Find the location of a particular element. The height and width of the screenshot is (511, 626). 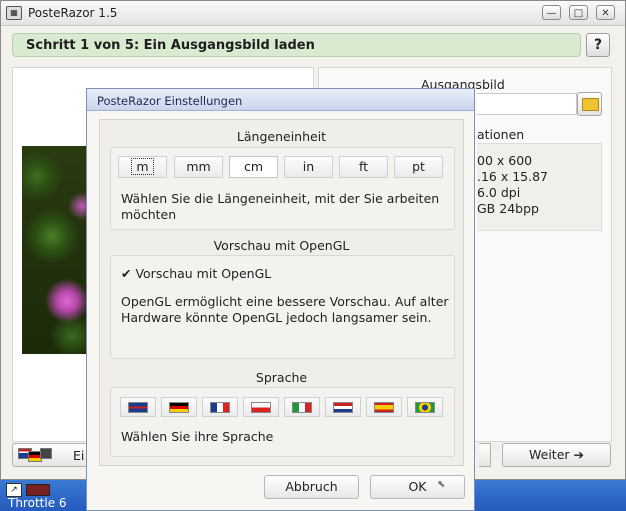

step-title: Schritt 1 von 5: Ein Ausgangsbild laden is located at coordinates (170, 45).